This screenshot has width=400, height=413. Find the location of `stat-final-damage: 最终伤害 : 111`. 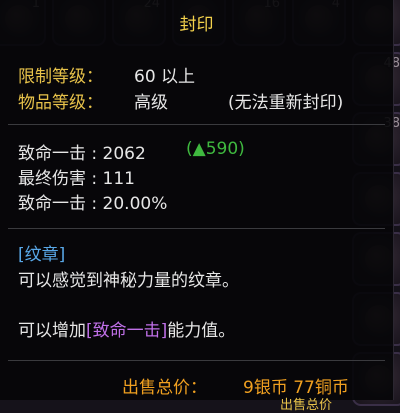

stat-final-damage: 最终伤害 : 111 is located at coordinates (76, 179).